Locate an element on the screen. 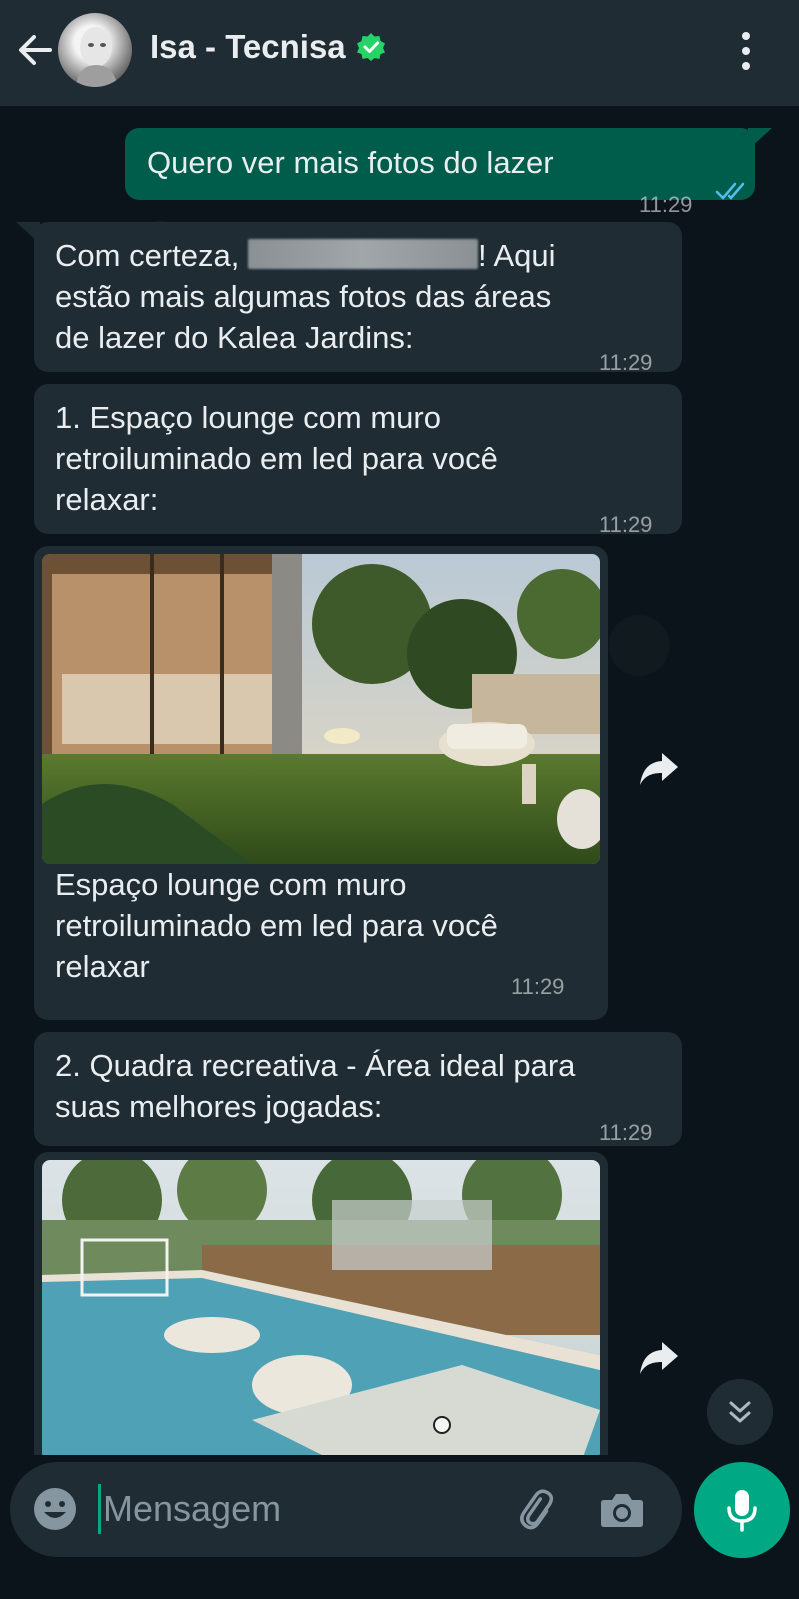 This screenshot has height=1599, width=799. voice-message-button is located at coordinates (742, 1510).